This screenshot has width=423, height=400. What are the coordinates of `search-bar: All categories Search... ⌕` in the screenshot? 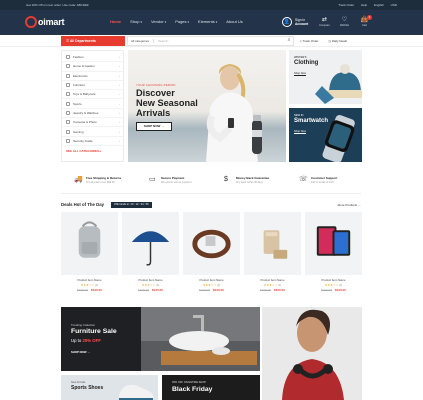 It's located at (210, 41).